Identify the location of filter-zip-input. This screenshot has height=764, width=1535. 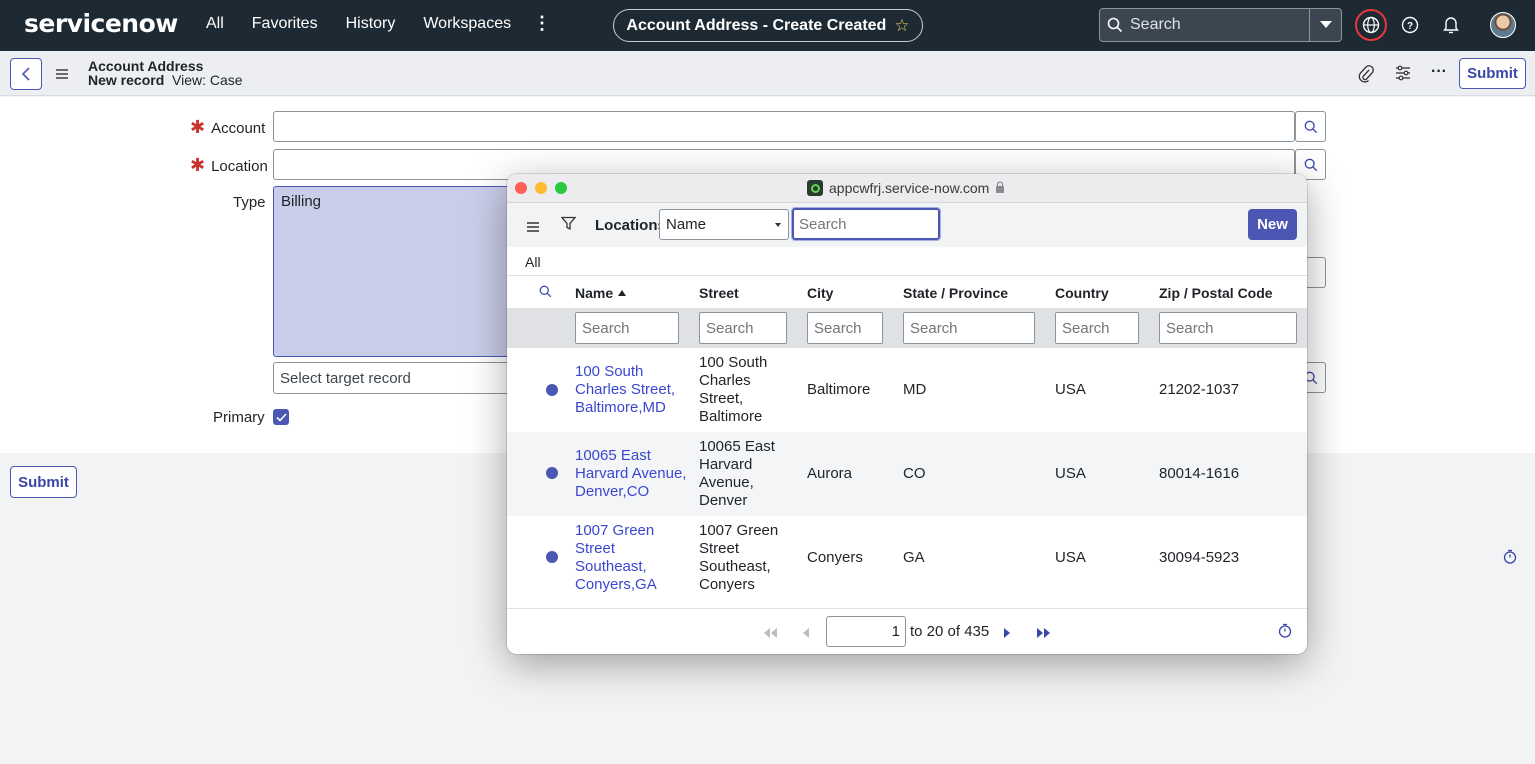
(1228, 328).